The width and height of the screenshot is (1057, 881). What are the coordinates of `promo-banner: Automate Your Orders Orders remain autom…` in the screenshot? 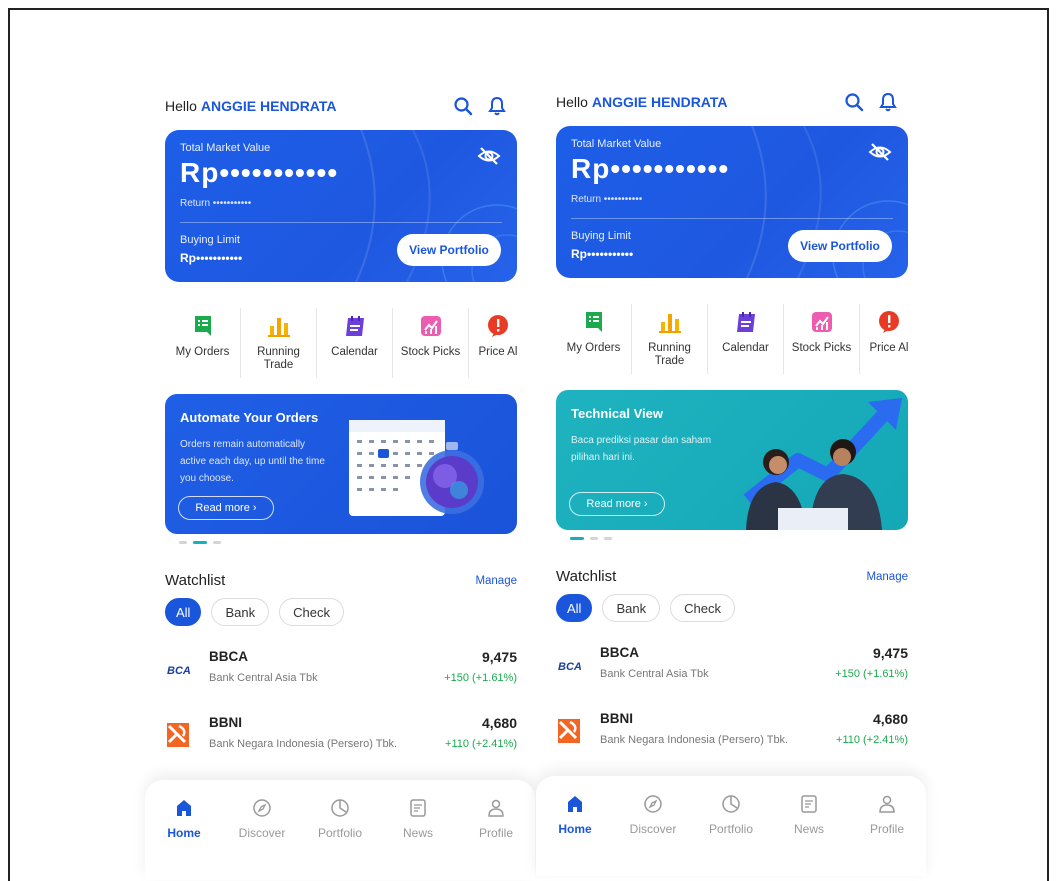 It's located at (341, 464).